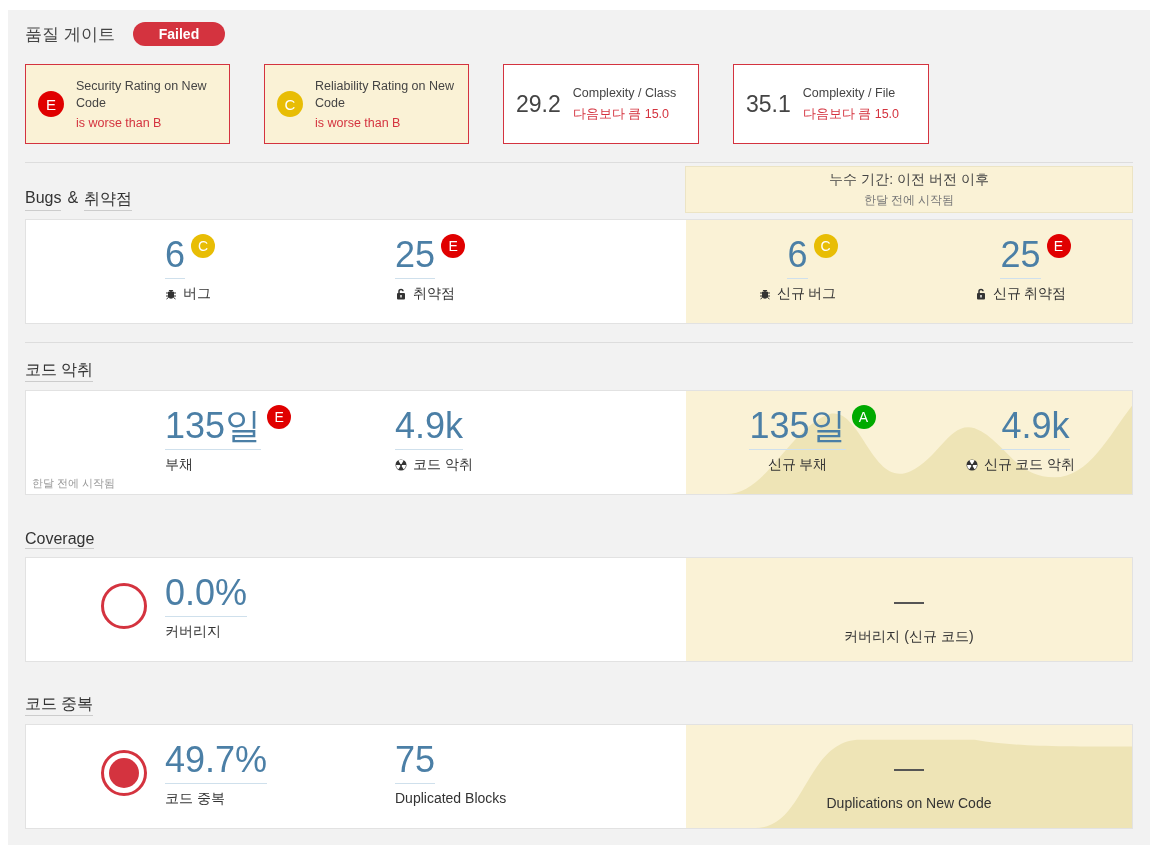 The image size is (1150, 845). Describe the element at coordinates (1029, 465) in the screenshot. I see `measure-label: 신규 코드 악취` at that location.